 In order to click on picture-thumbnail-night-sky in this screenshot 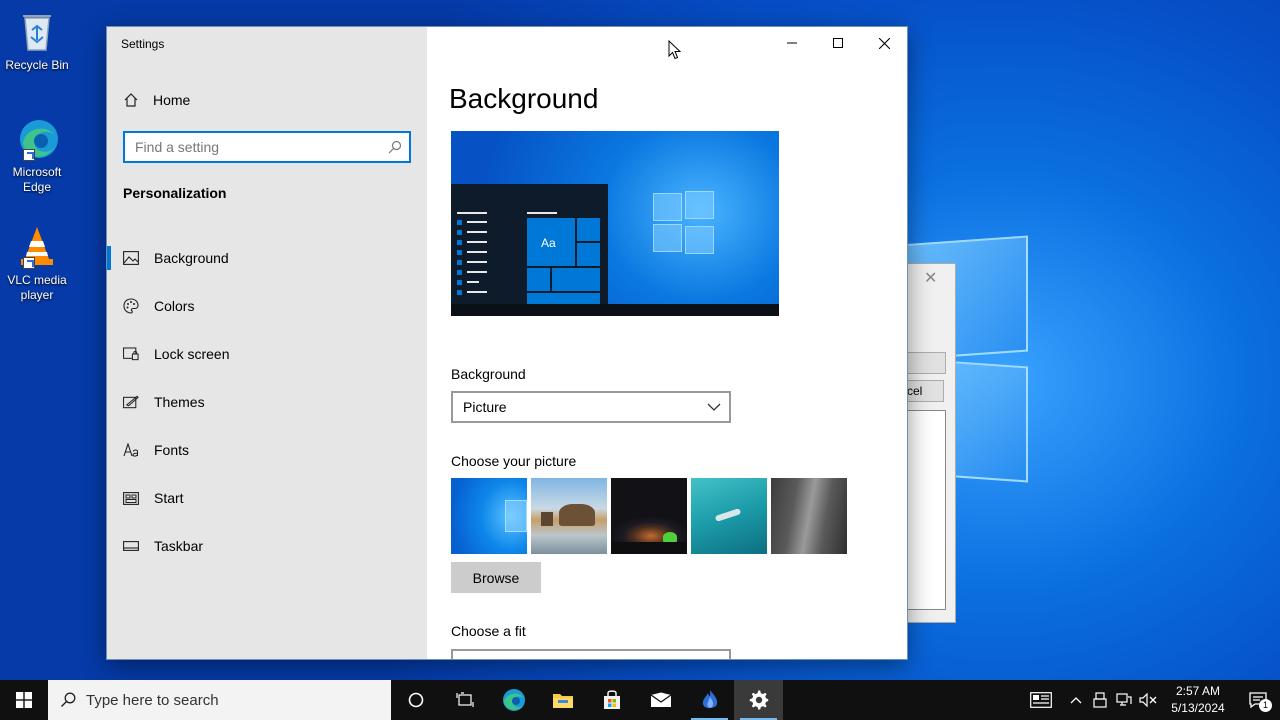, I will do `click(649, 516)`.